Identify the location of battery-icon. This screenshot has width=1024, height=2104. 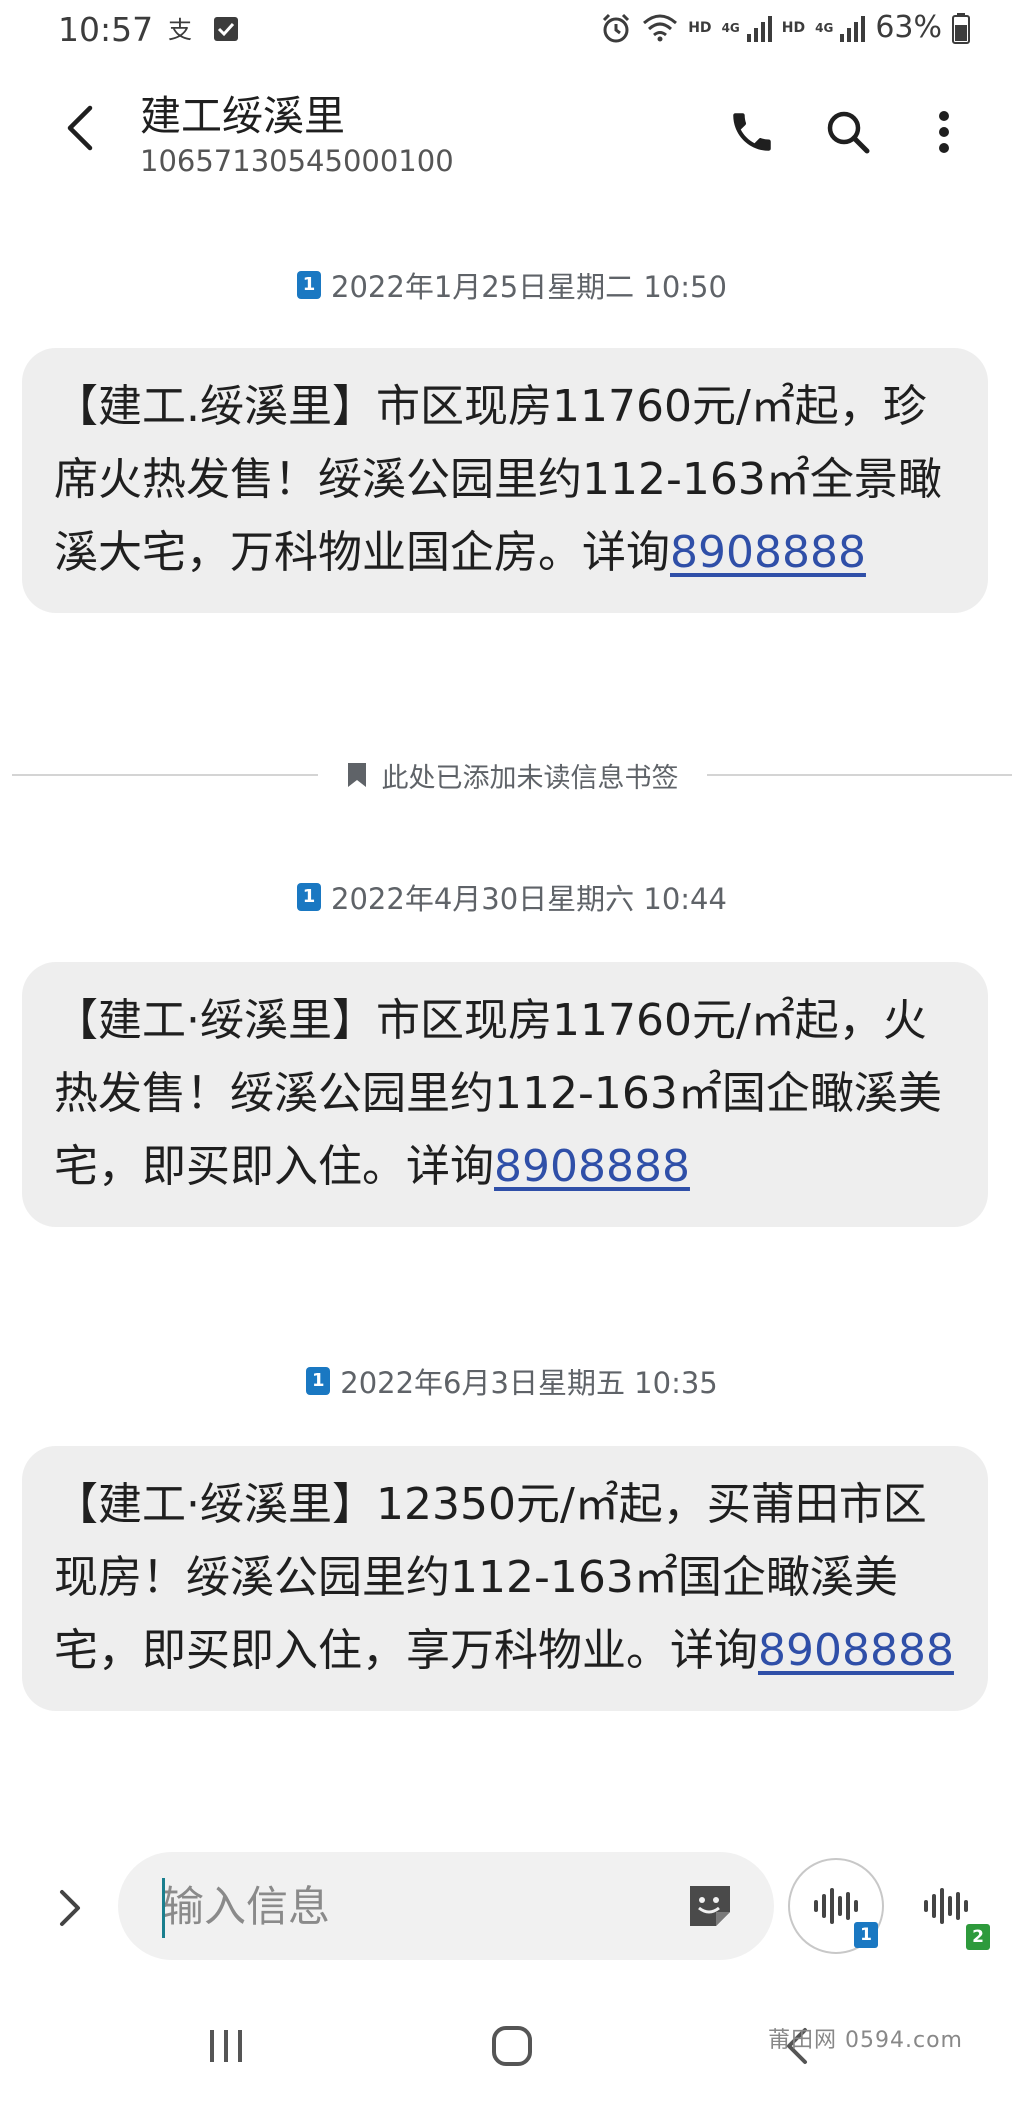
(961, 28).